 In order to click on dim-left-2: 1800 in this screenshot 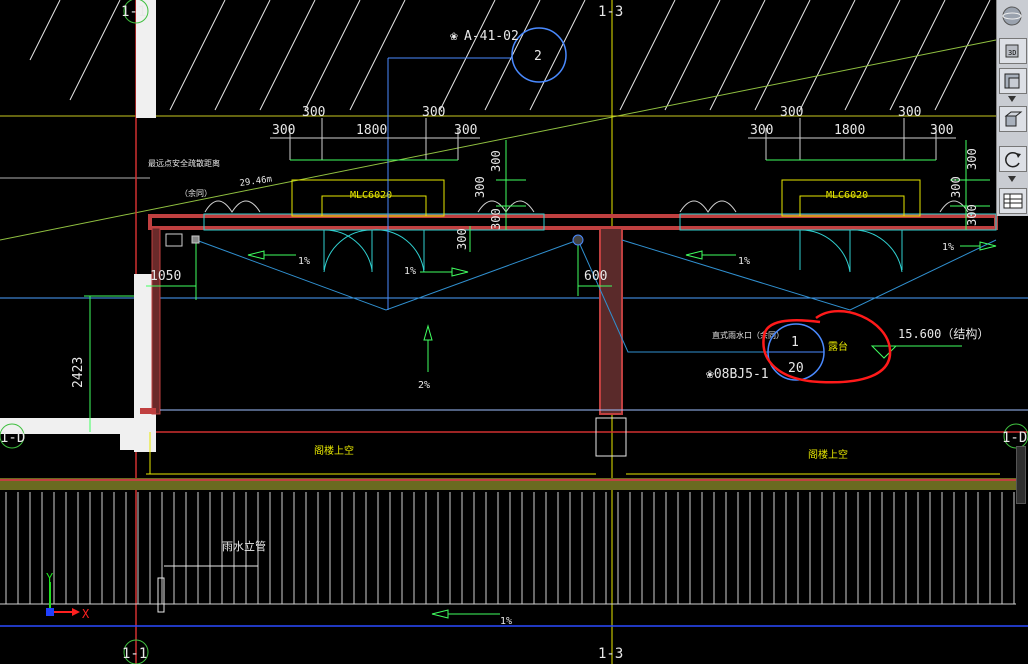, I will do `click(371, 130)`.